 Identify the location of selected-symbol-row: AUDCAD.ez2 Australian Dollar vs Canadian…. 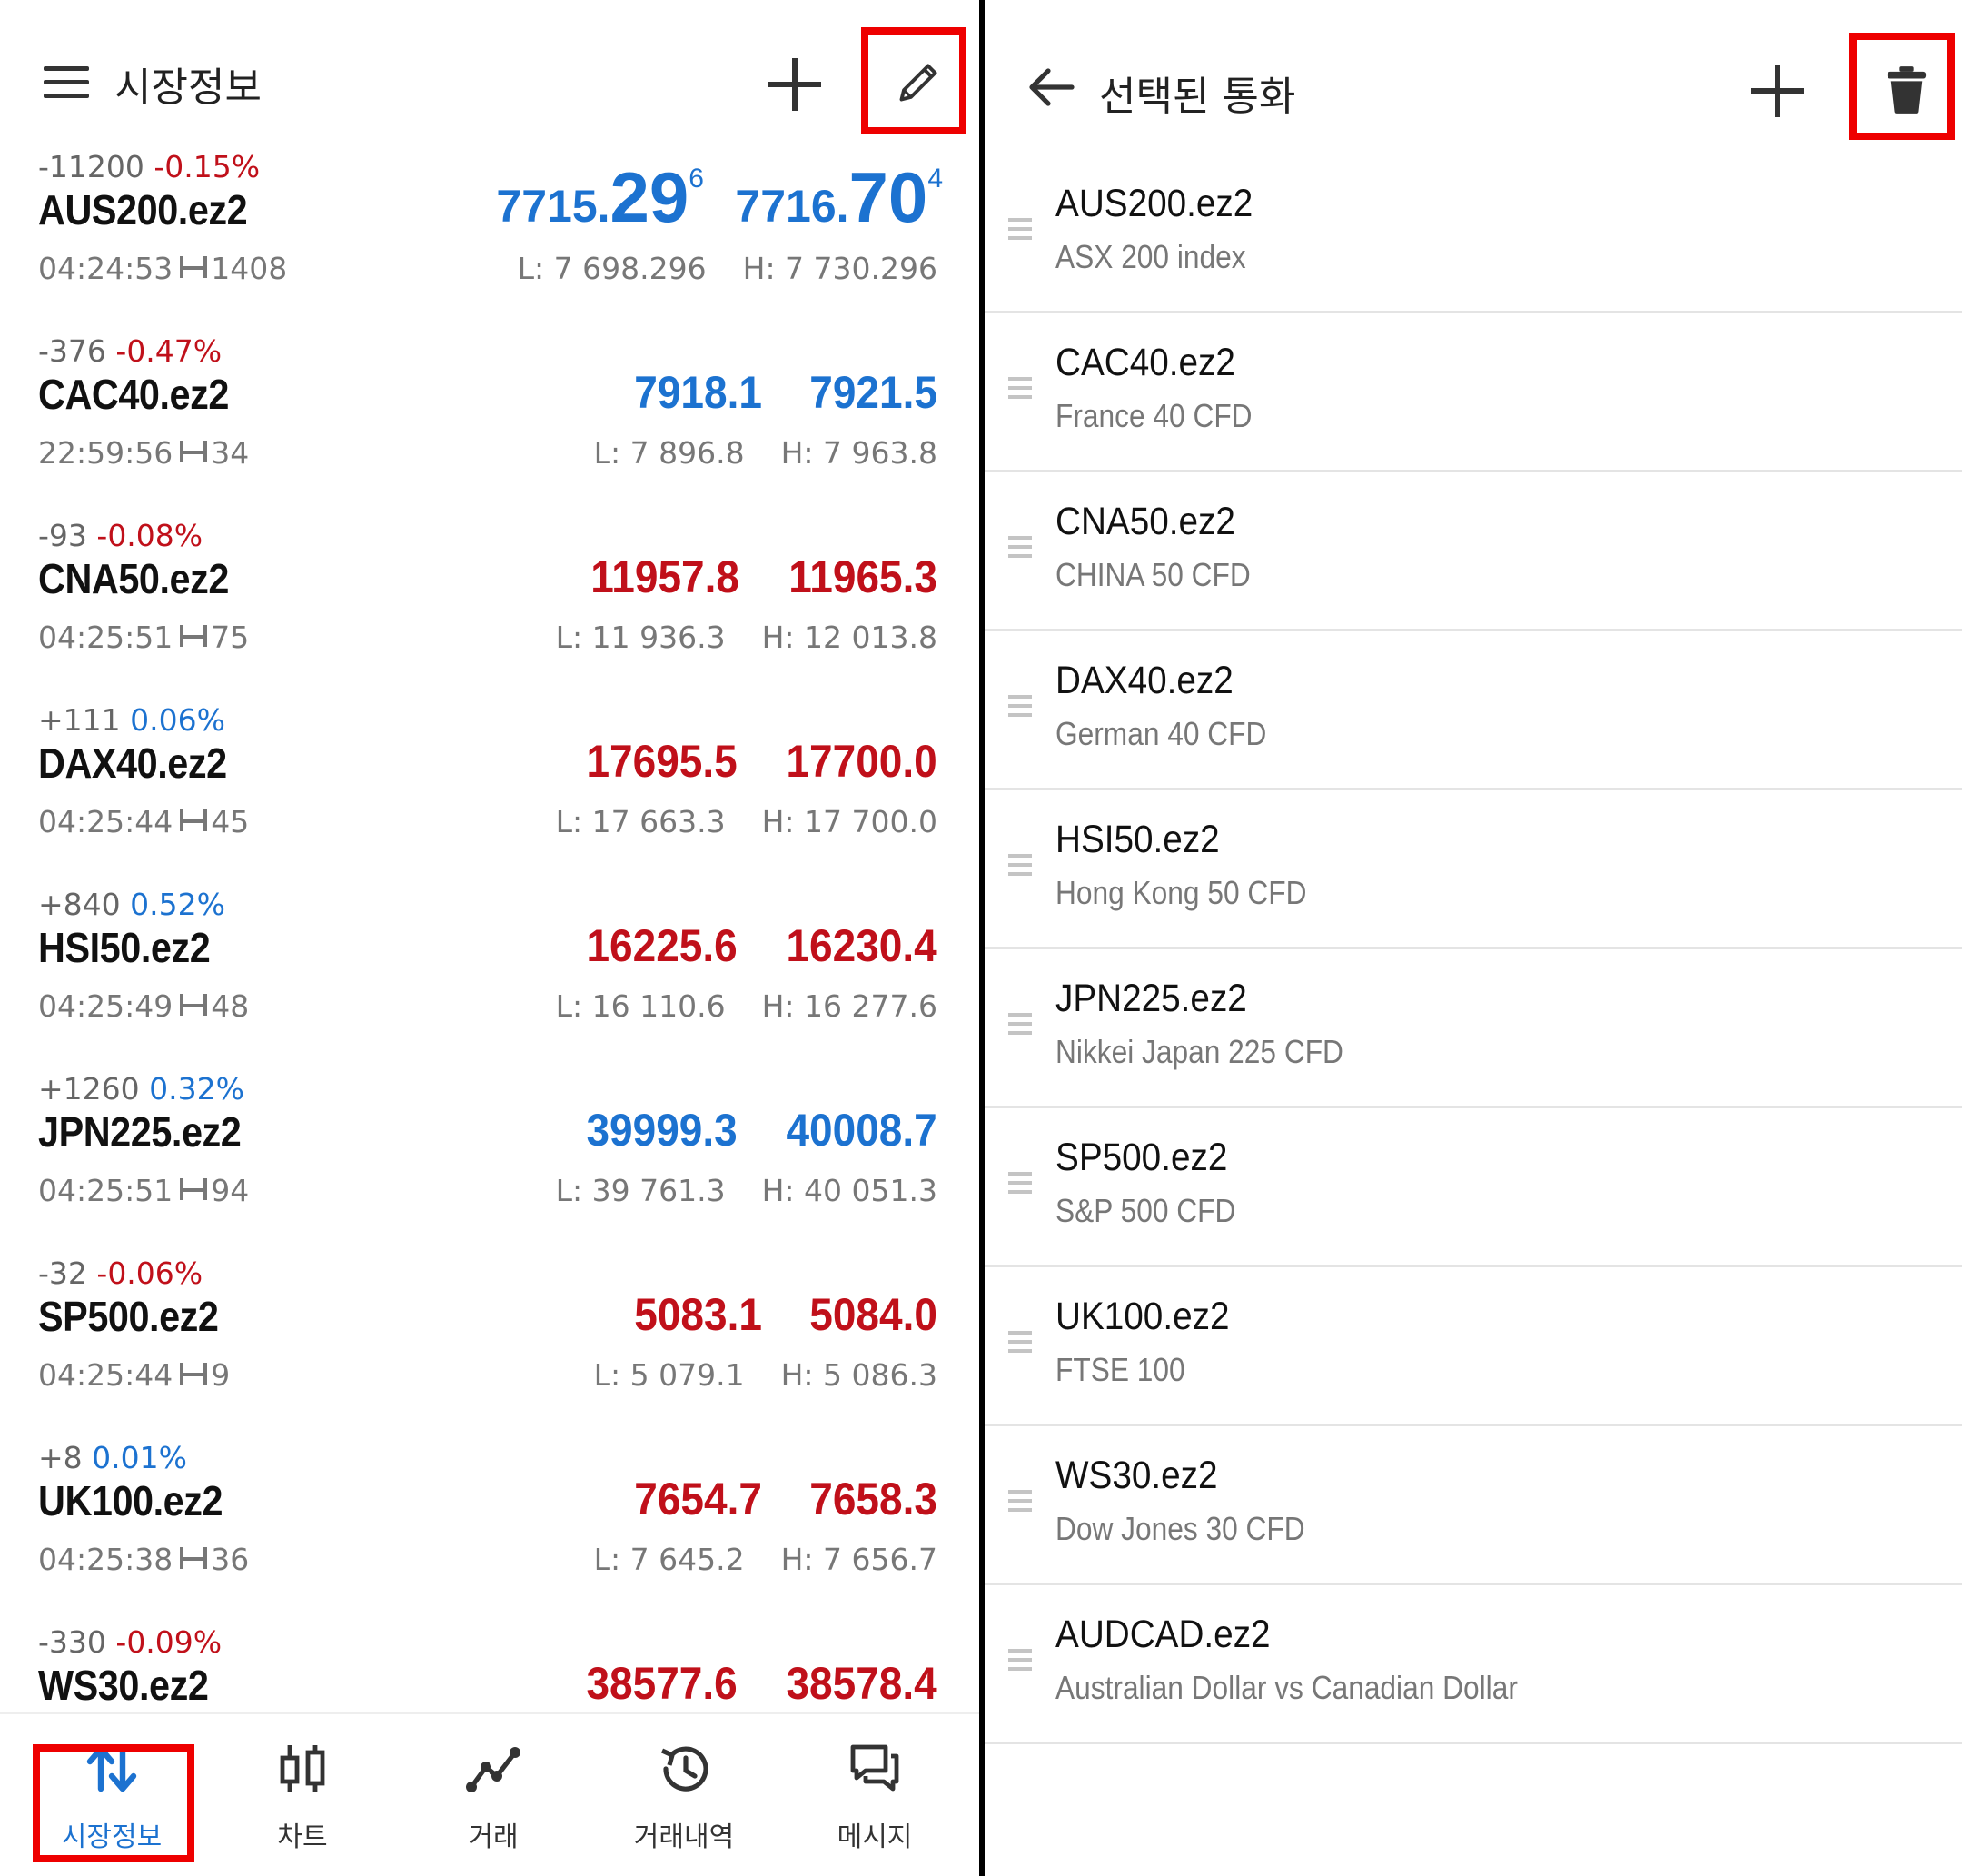
(1473, 1664).